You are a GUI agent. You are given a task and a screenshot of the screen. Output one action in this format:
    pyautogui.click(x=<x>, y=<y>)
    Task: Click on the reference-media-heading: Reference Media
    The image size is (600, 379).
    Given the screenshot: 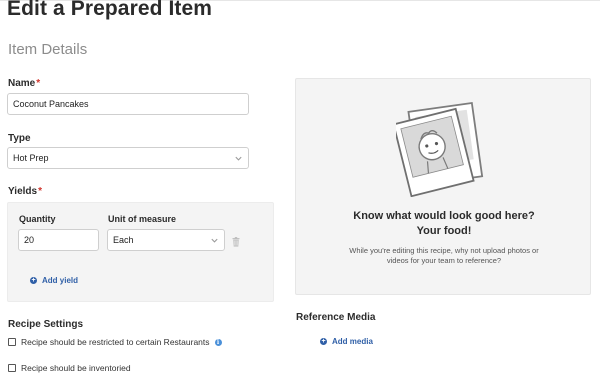 What is the action you would take?
    pyautogui.click(x=336, y=317)
    